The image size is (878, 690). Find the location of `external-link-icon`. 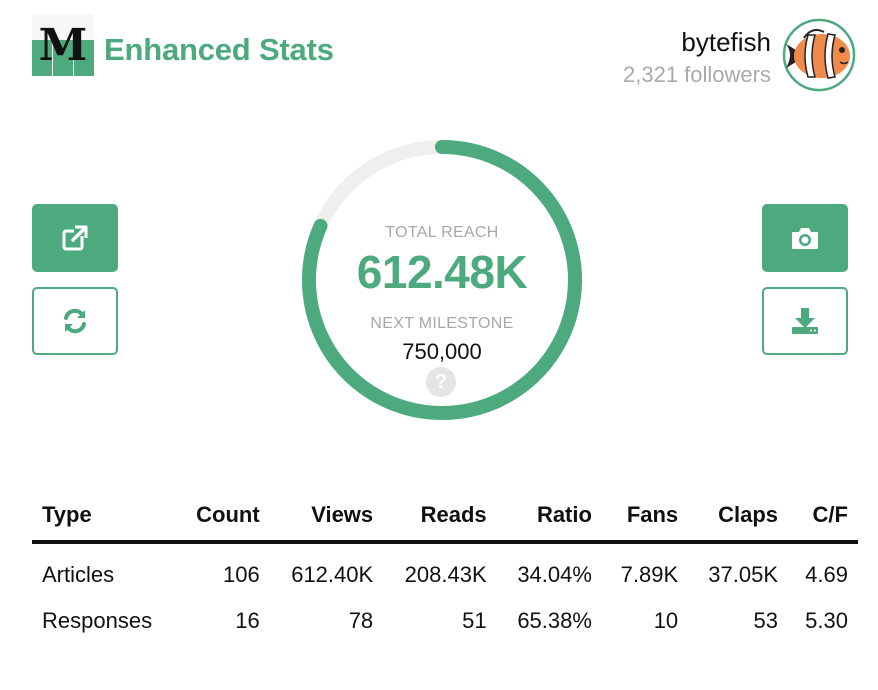

external-link-icon is located at coordinates (75, 238).